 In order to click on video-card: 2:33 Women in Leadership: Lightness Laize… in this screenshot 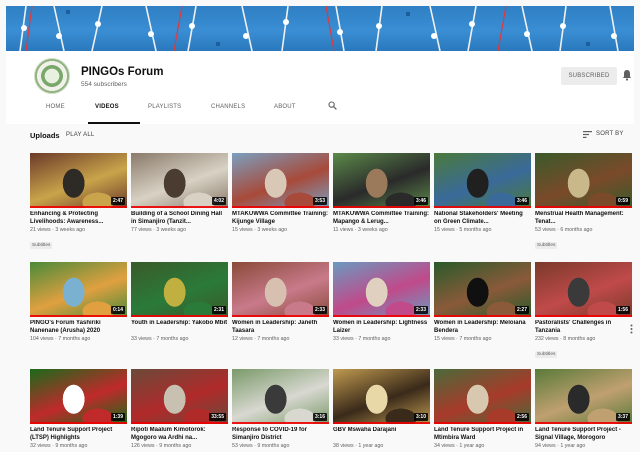, I will do `click(381, 302)`.